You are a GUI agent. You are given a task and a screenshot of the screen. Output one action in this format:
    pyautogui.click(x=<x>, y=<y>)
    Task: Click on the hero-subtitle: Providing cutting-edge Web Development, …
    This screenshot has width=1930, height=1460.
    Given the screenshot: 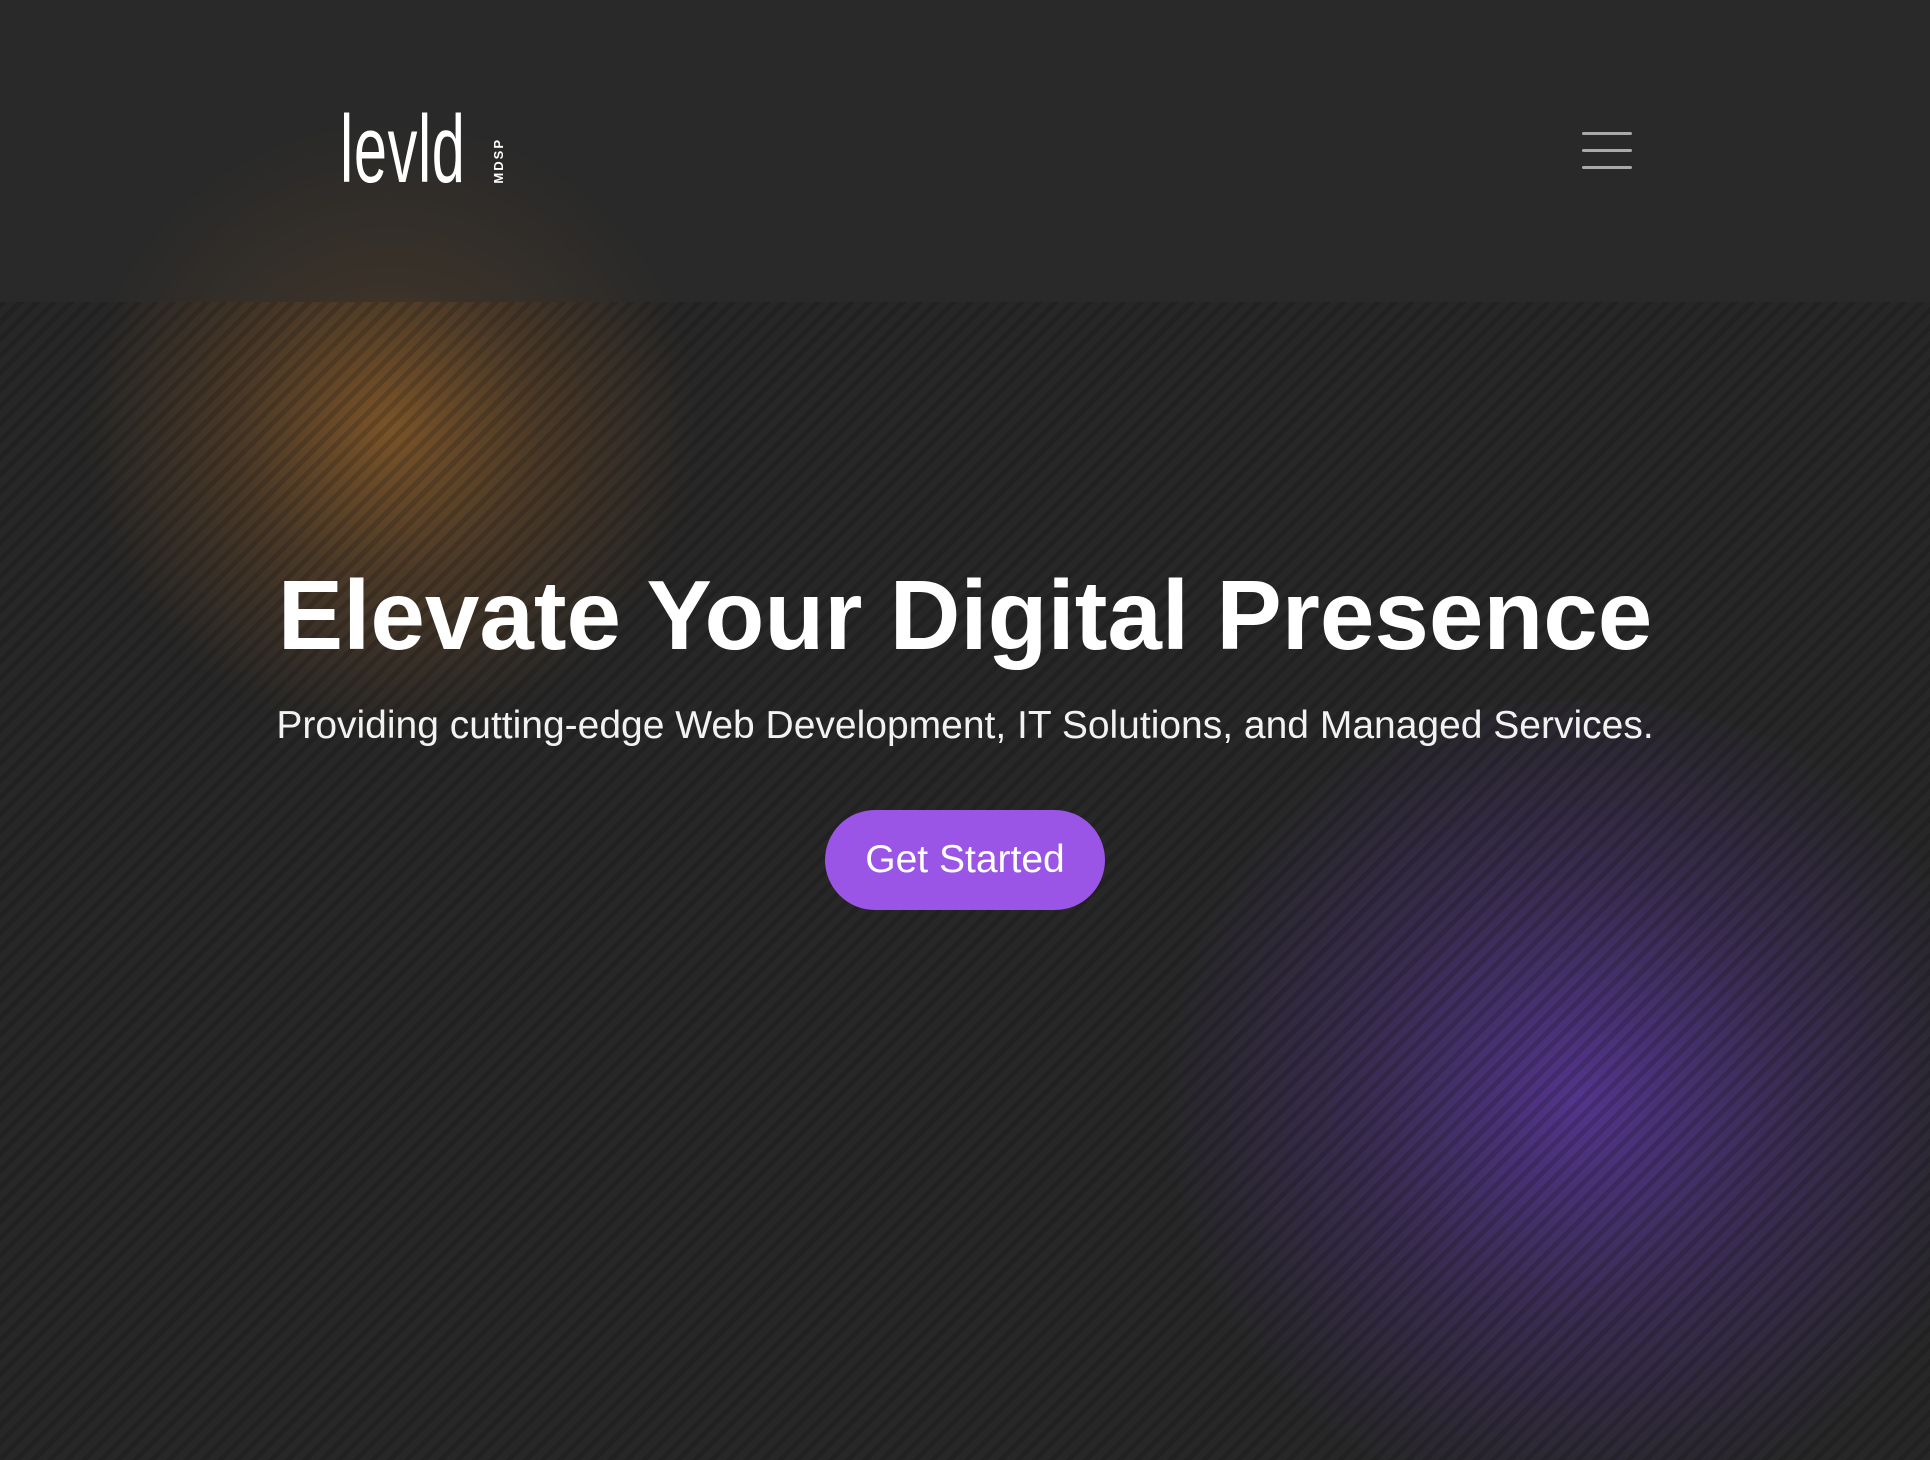 What is the action you would take?
    pyautogui.click(x=965, y=725)
    